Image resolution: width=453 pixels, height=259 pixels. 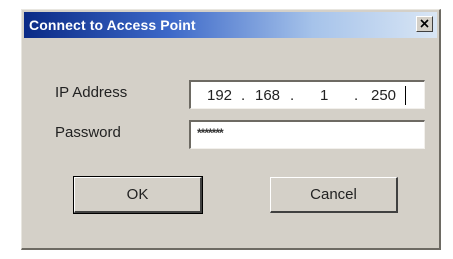 I want to click on ip-address-field: 192 . 168 . 1 . 250, so click(x=307, y=94).